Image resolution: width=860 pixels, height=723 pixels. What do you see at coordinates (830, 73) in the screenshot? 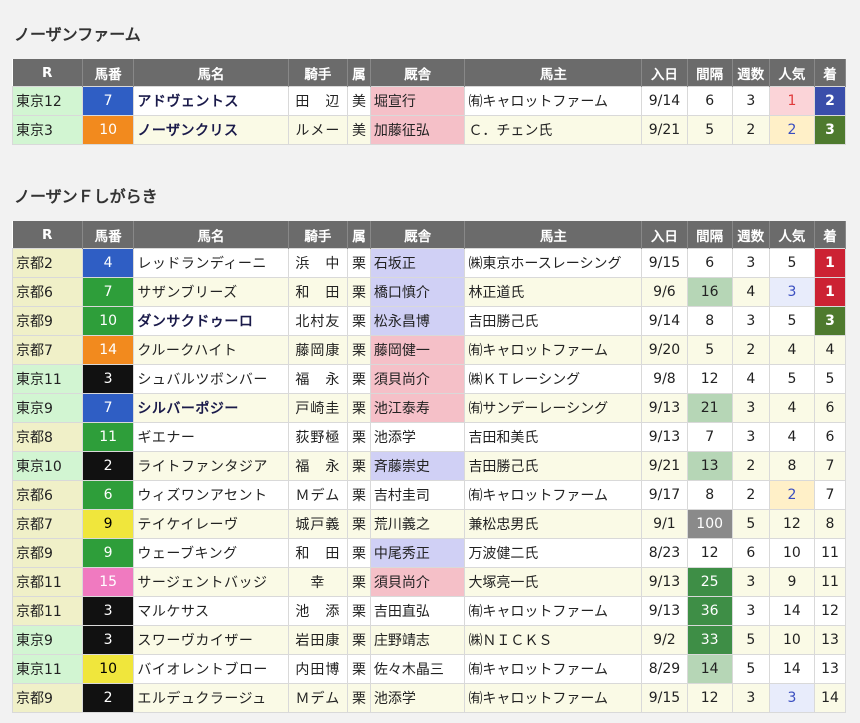
I see `header-finish: 着` at bounding box center [830, 73].